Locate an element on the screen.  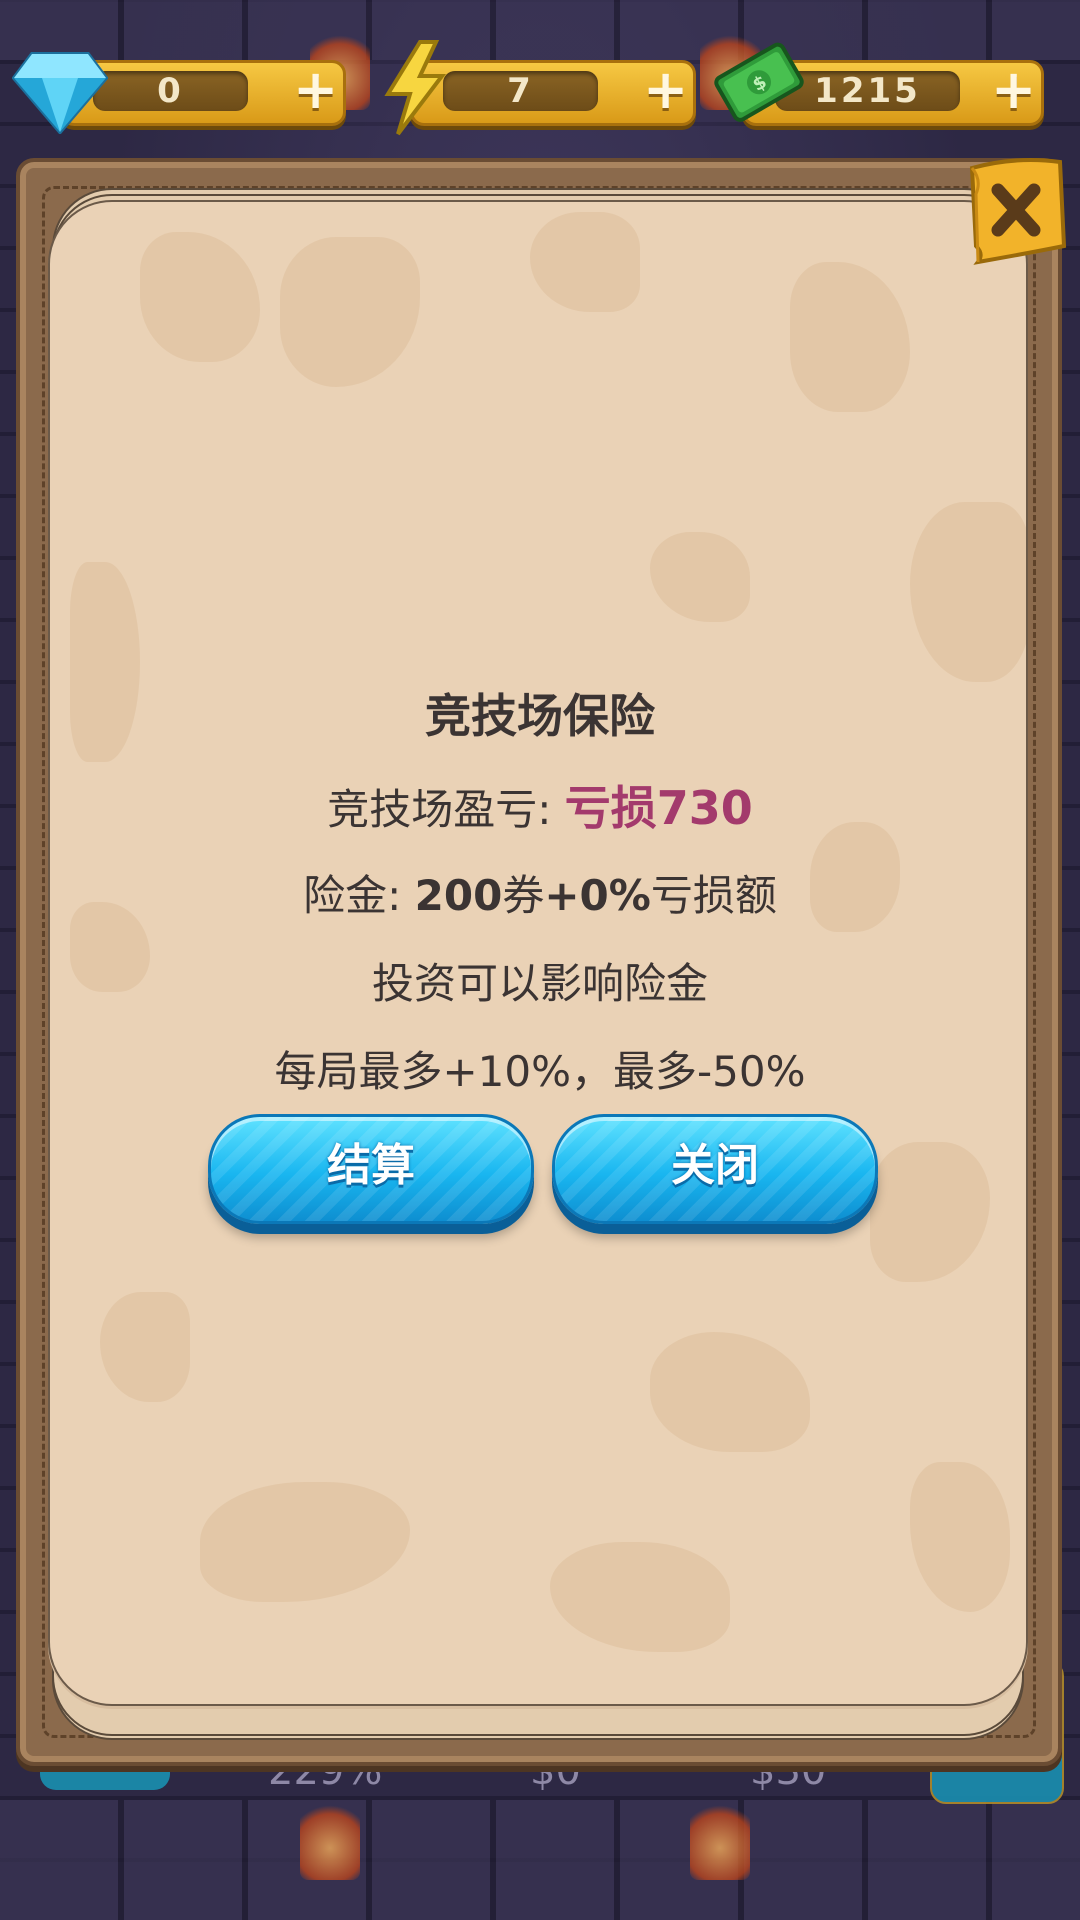
energy-counter: 7 + is located at coordinates (553, 93).